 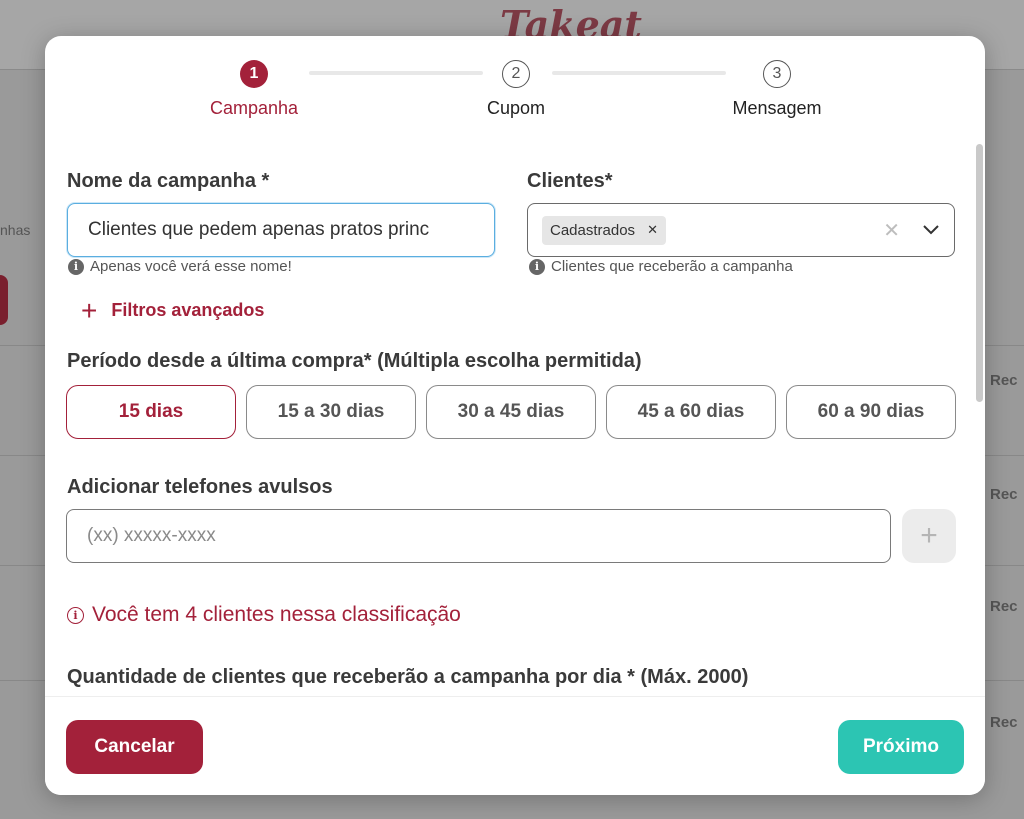 What do you see at coordinates (254, 108) in the screenshot?
I see `step-label: Campanha` at bounding box center [254, 108].